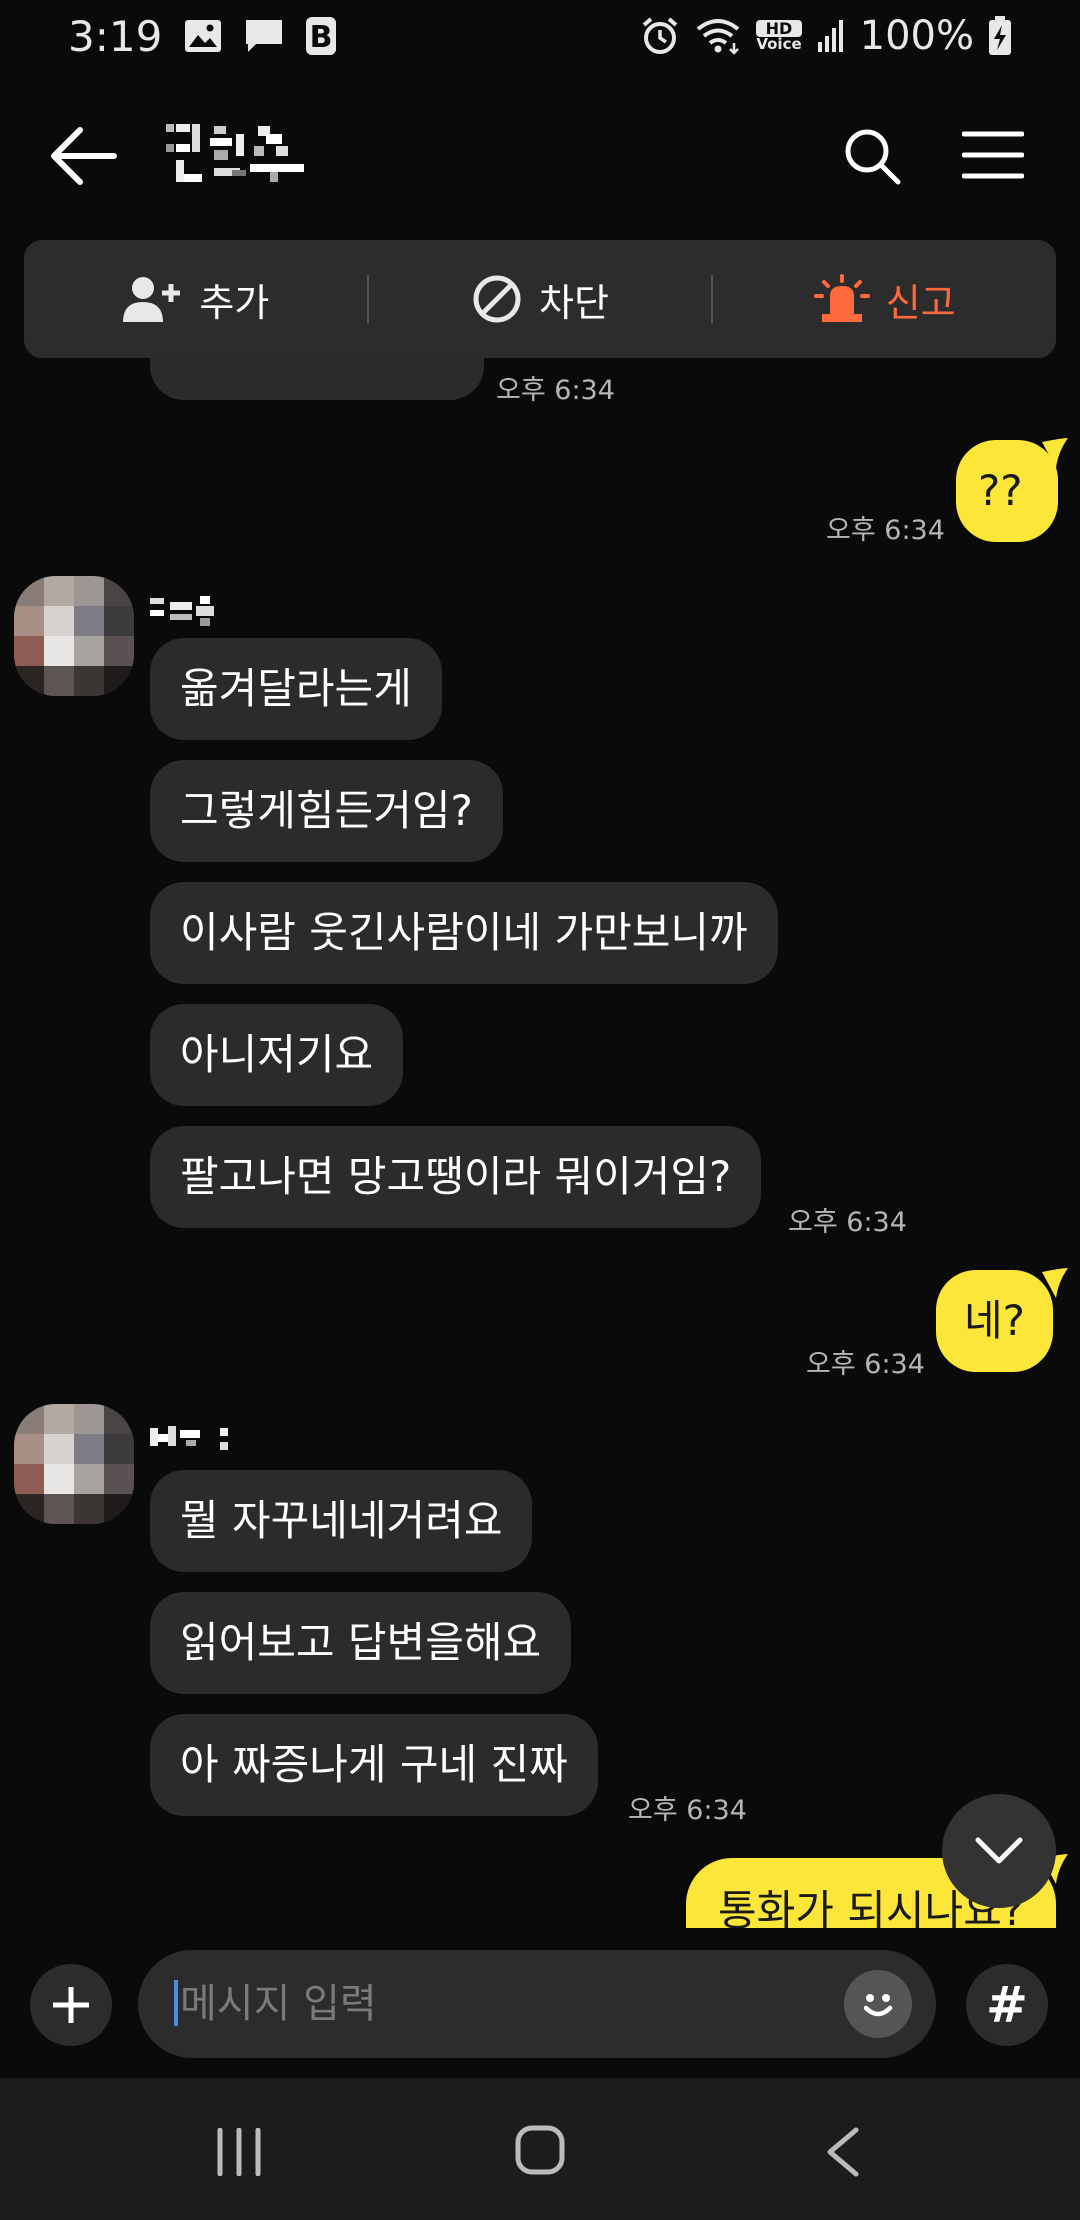 This screenshot has height=2220, width=1080. I want to click on message-input-area: 메시지 입력 #, so click(540, 2003).